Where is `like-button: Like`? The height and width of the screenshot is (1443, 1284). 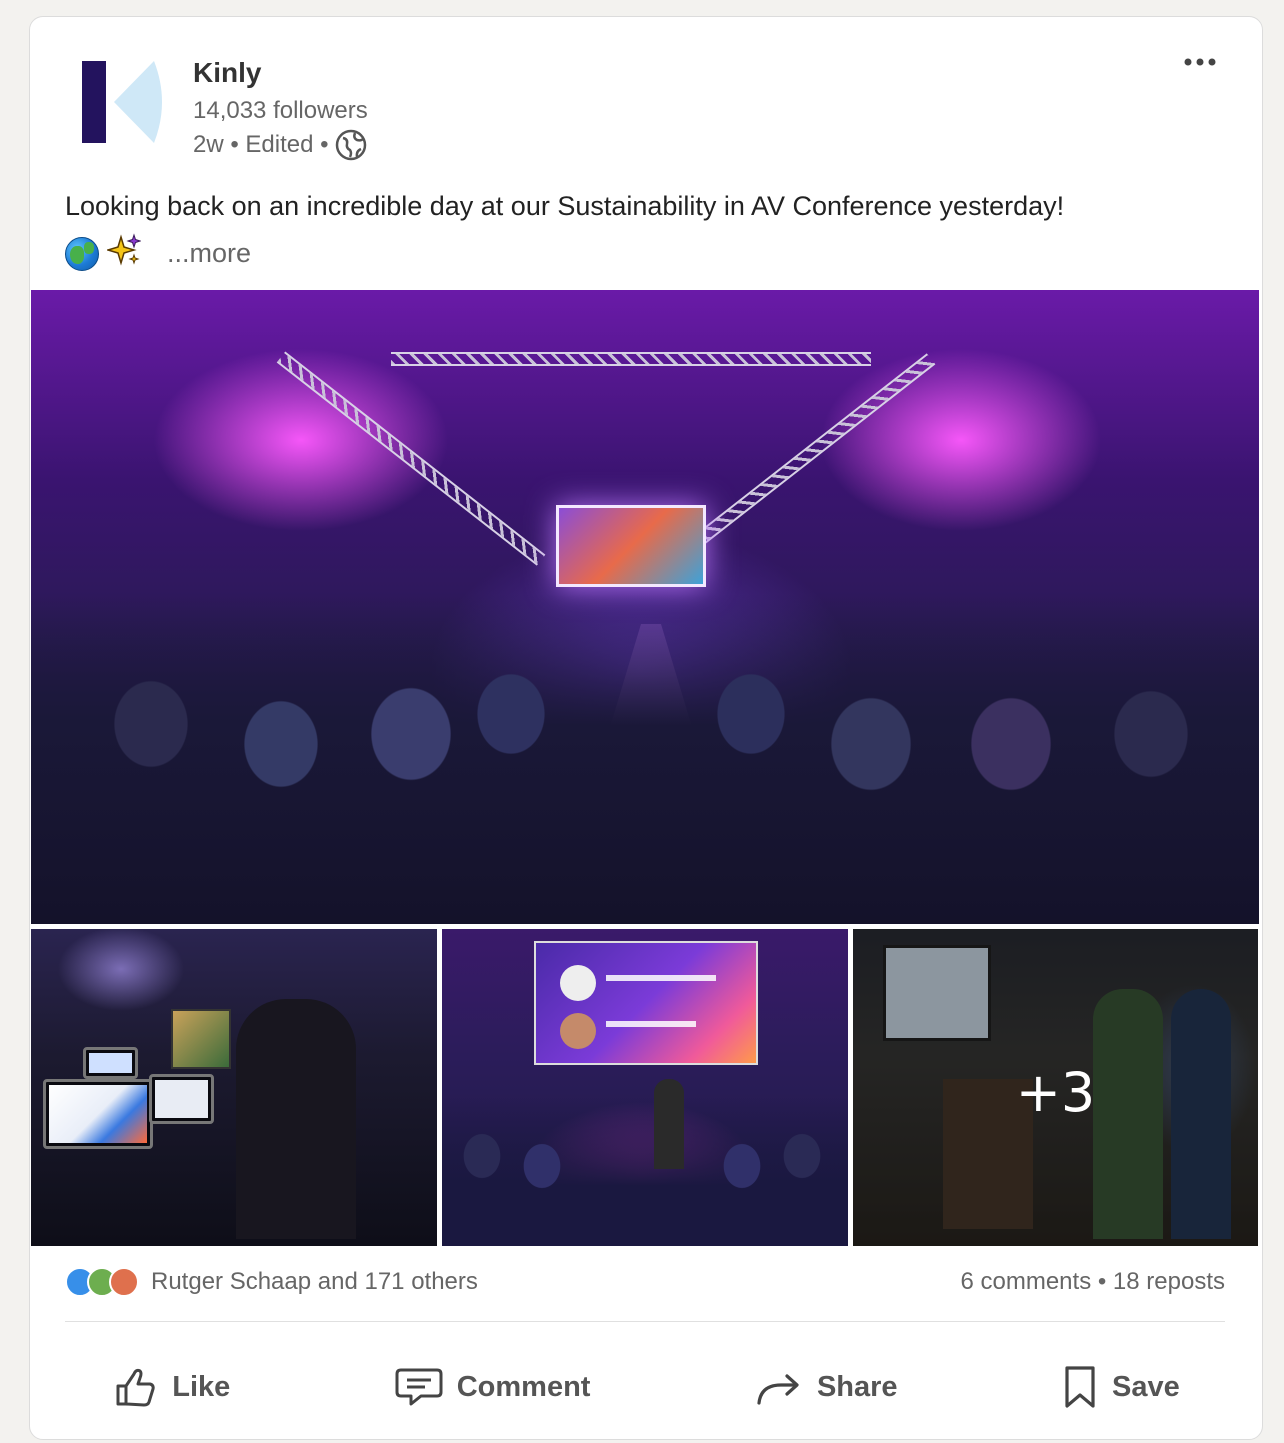 like-button: Like is located at coordinates (171, 1387).